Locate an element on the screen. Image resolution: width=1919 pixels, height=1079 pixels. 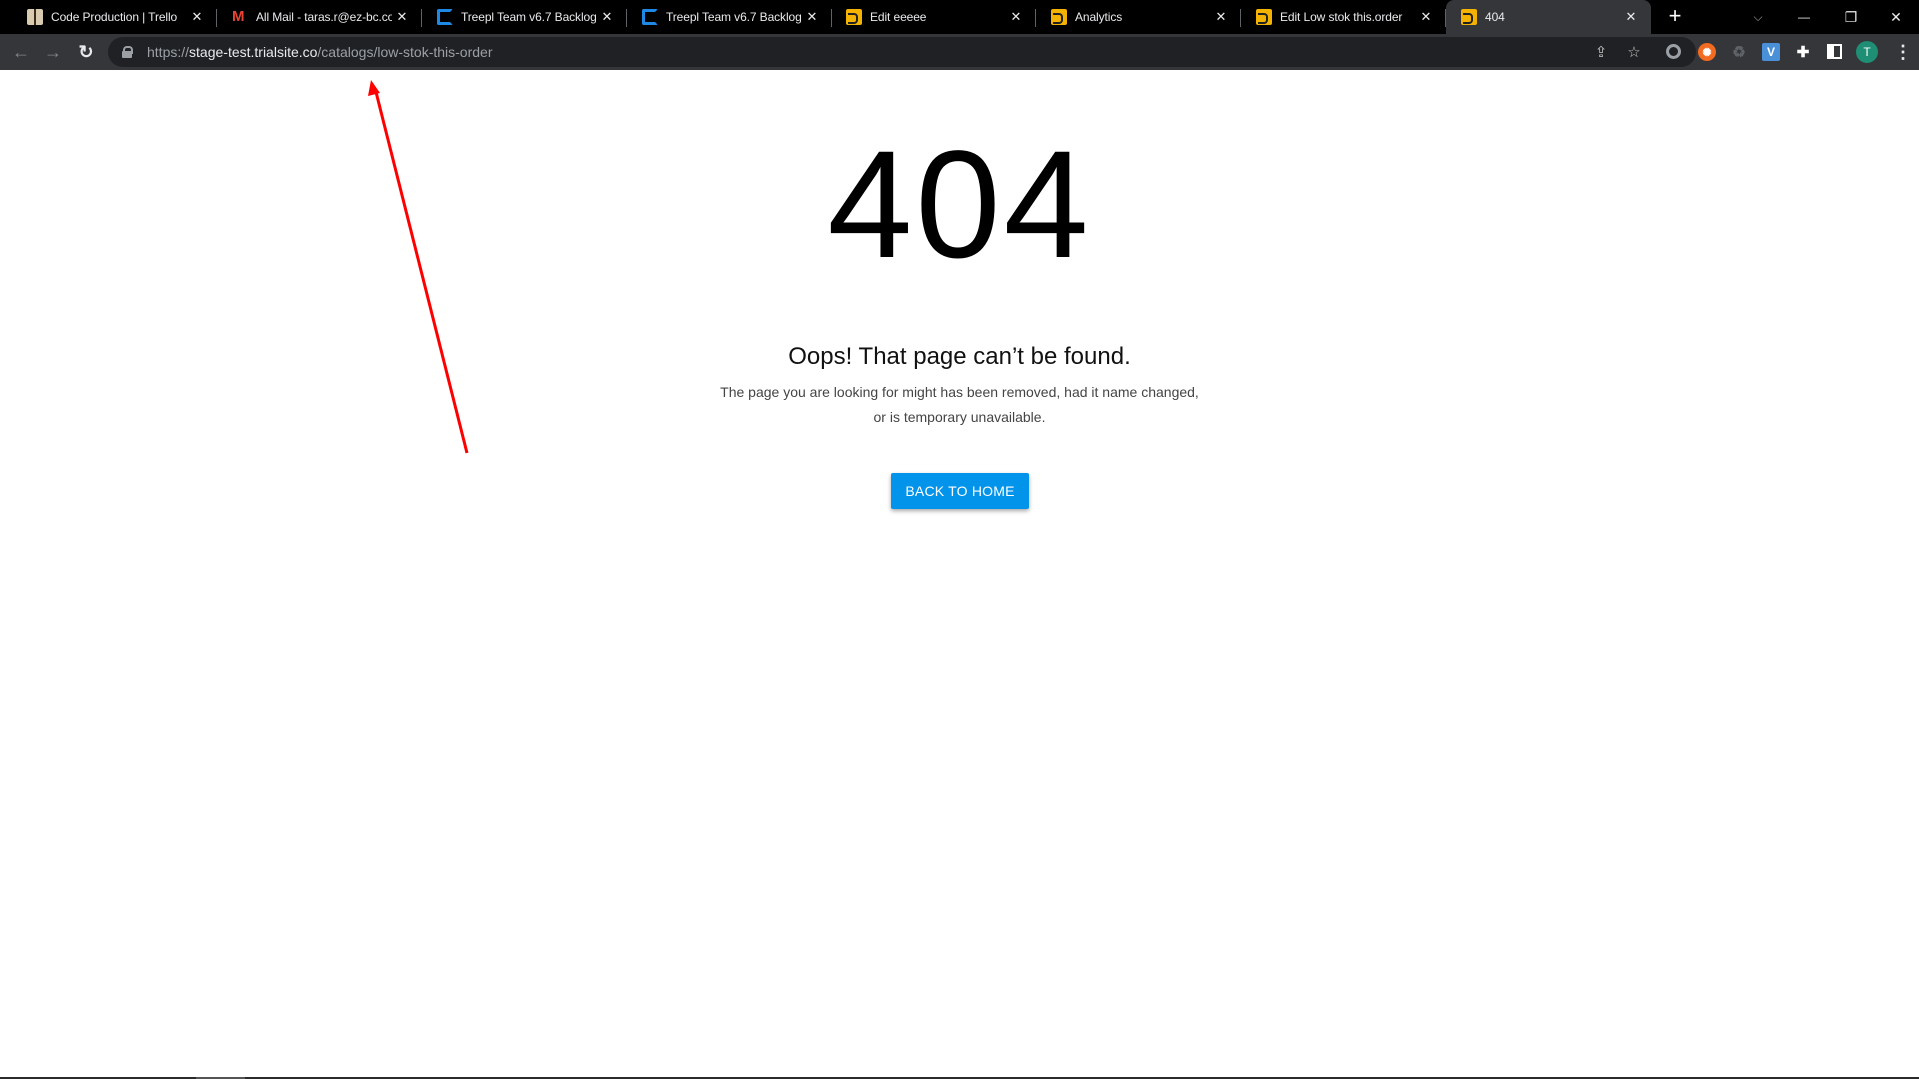
error-code-404: 404 is located at coordinates (959, 204).